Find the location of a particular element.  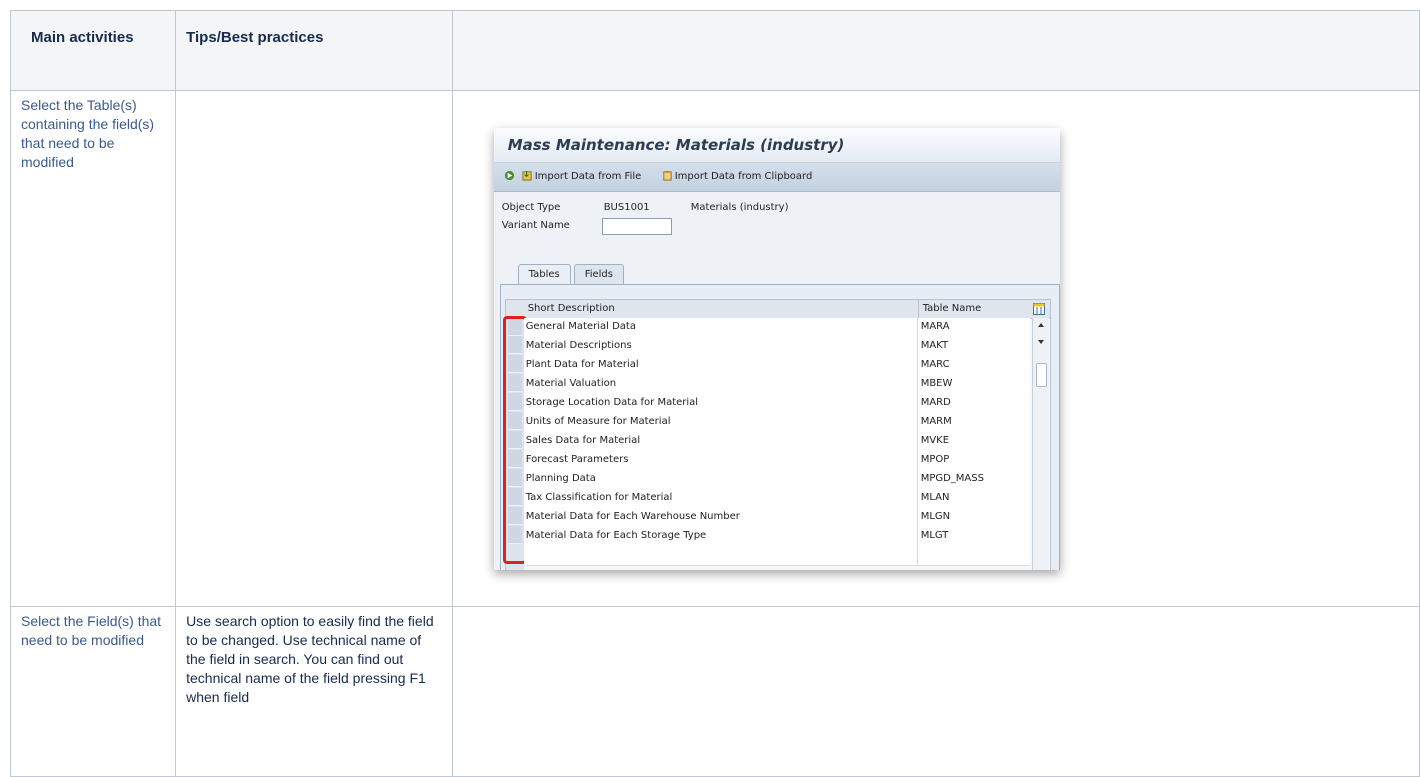

header-tips: Tips/Best practices is located at coordinates (314, 50).